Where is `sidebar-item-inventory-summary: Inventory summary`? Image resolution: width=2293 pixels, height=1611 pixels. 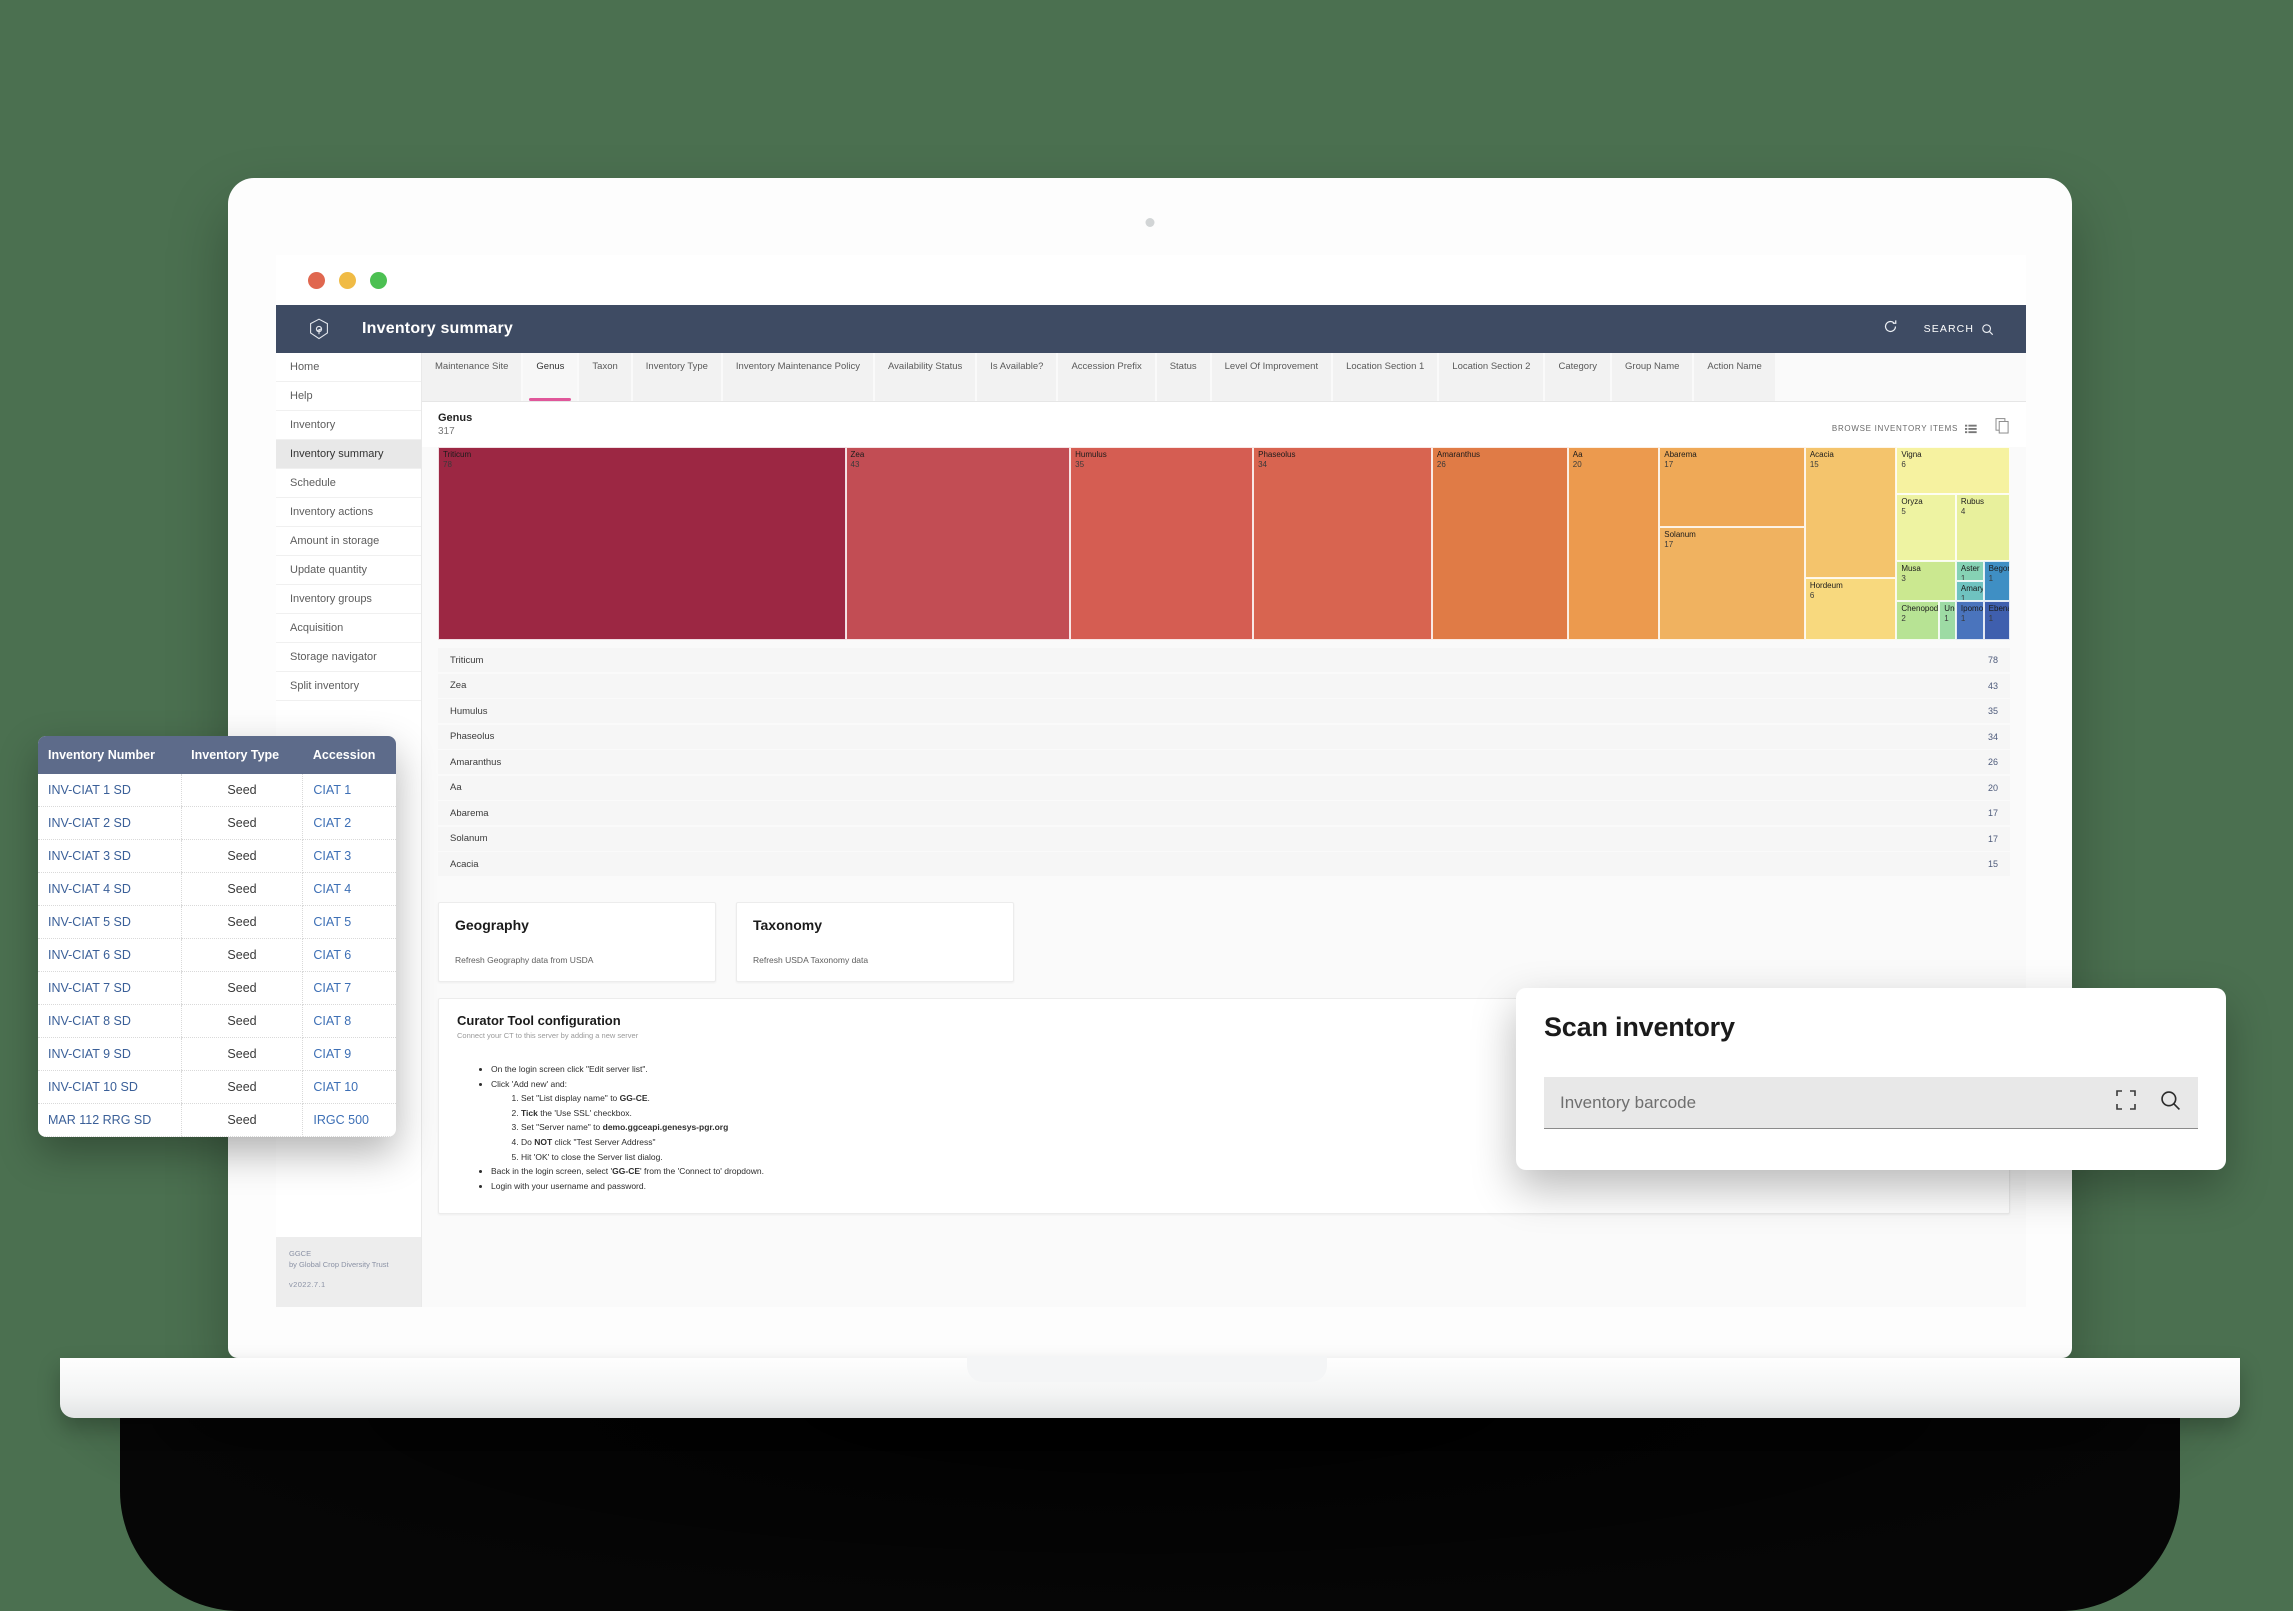 sidebar-item-inventory-summary: Inventory summary is located at coordinates (348, 454).